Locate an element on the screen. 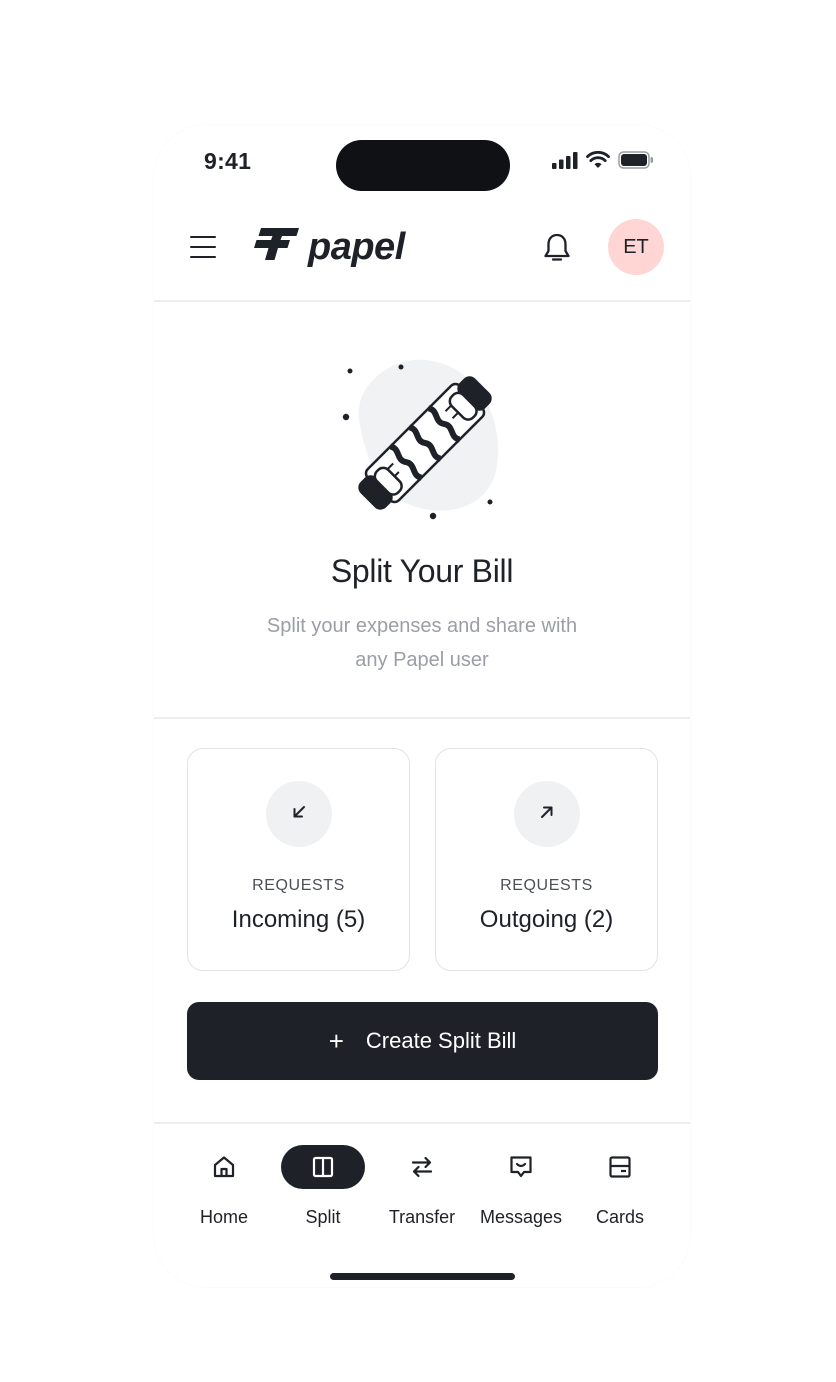 The image size is (836, 1382). notifications-button is located at coordinates (557, 250).